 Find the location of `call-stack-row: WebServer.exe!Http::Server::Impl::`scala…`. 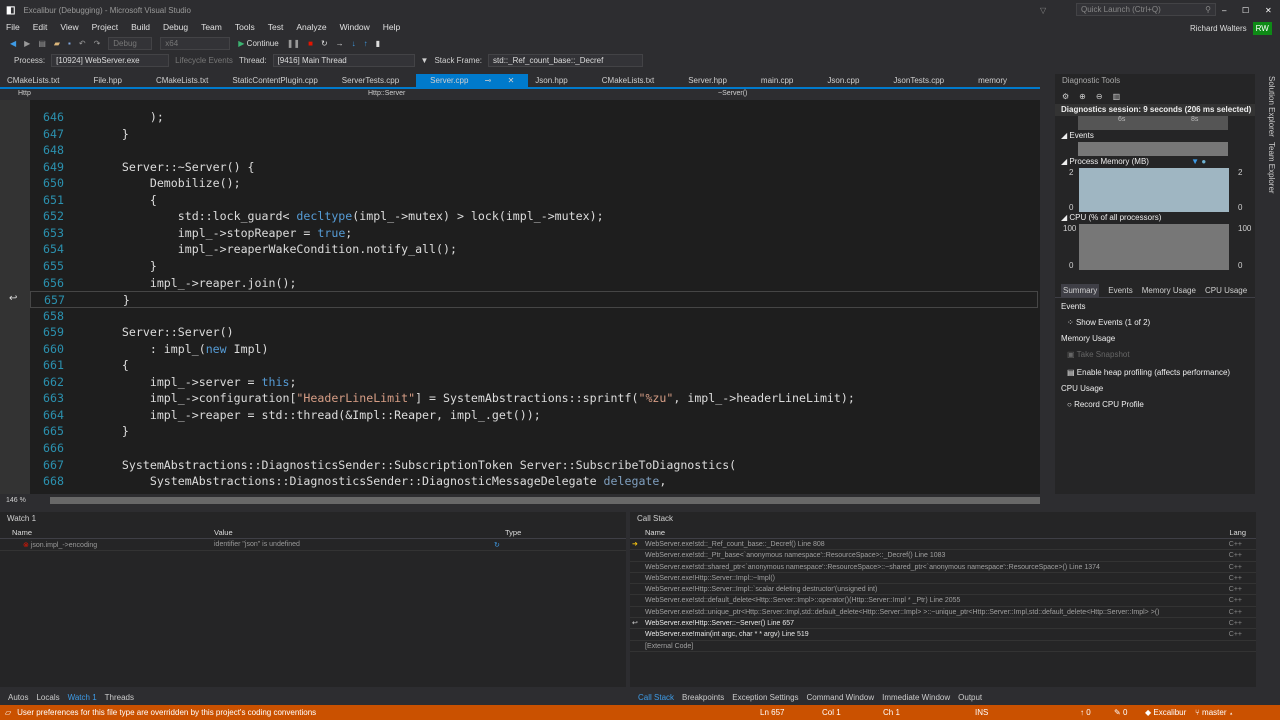

call-stack-row: WebServer.exe!Http::Server::Impl::`scala… is located at coordinates (943, 590).